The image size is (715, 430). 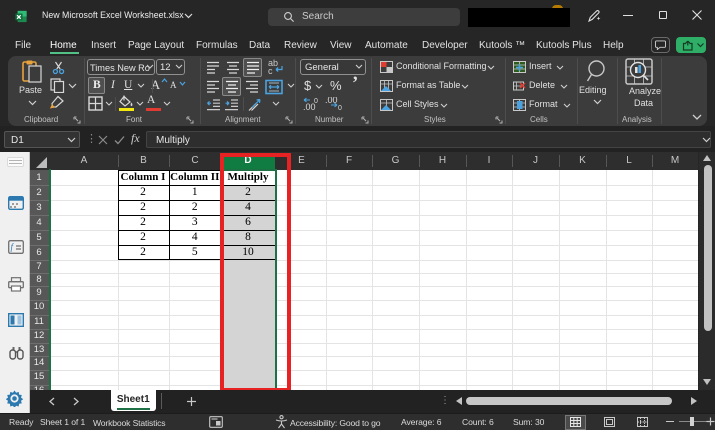 I want to click on svg-text: .00, so click(x=331, y=101).